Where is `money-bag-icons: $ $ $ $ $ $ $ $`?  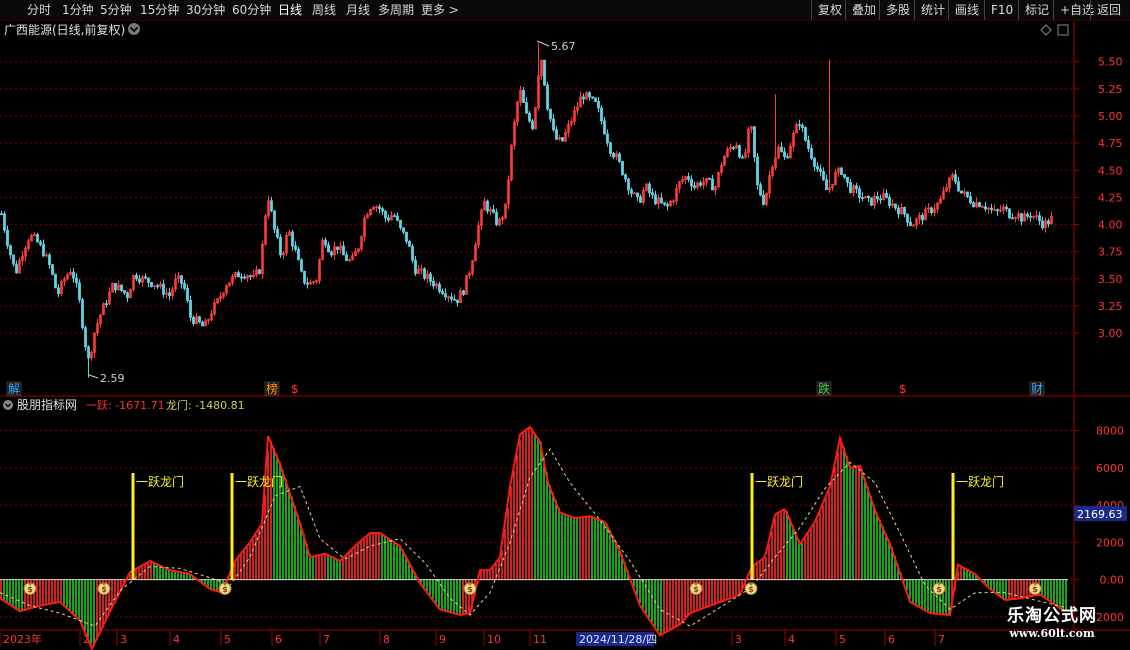 money-bag-icons: $ $ $ $ $ $ $ $ is located at coordinates (532, 589).